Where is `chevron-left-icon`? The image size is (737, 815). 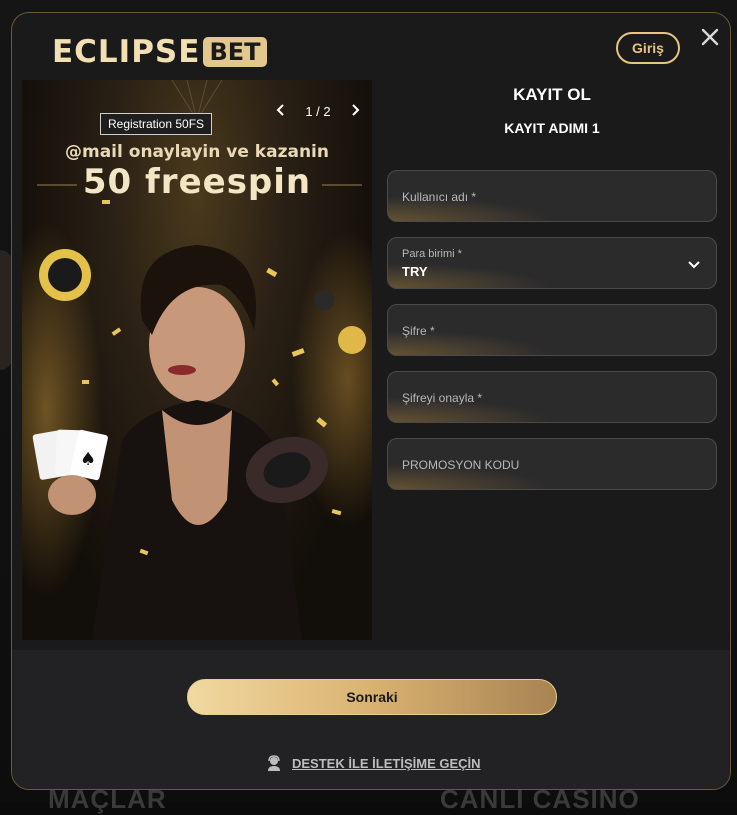
chevron-left-icon is located at coordinates (281, 111).